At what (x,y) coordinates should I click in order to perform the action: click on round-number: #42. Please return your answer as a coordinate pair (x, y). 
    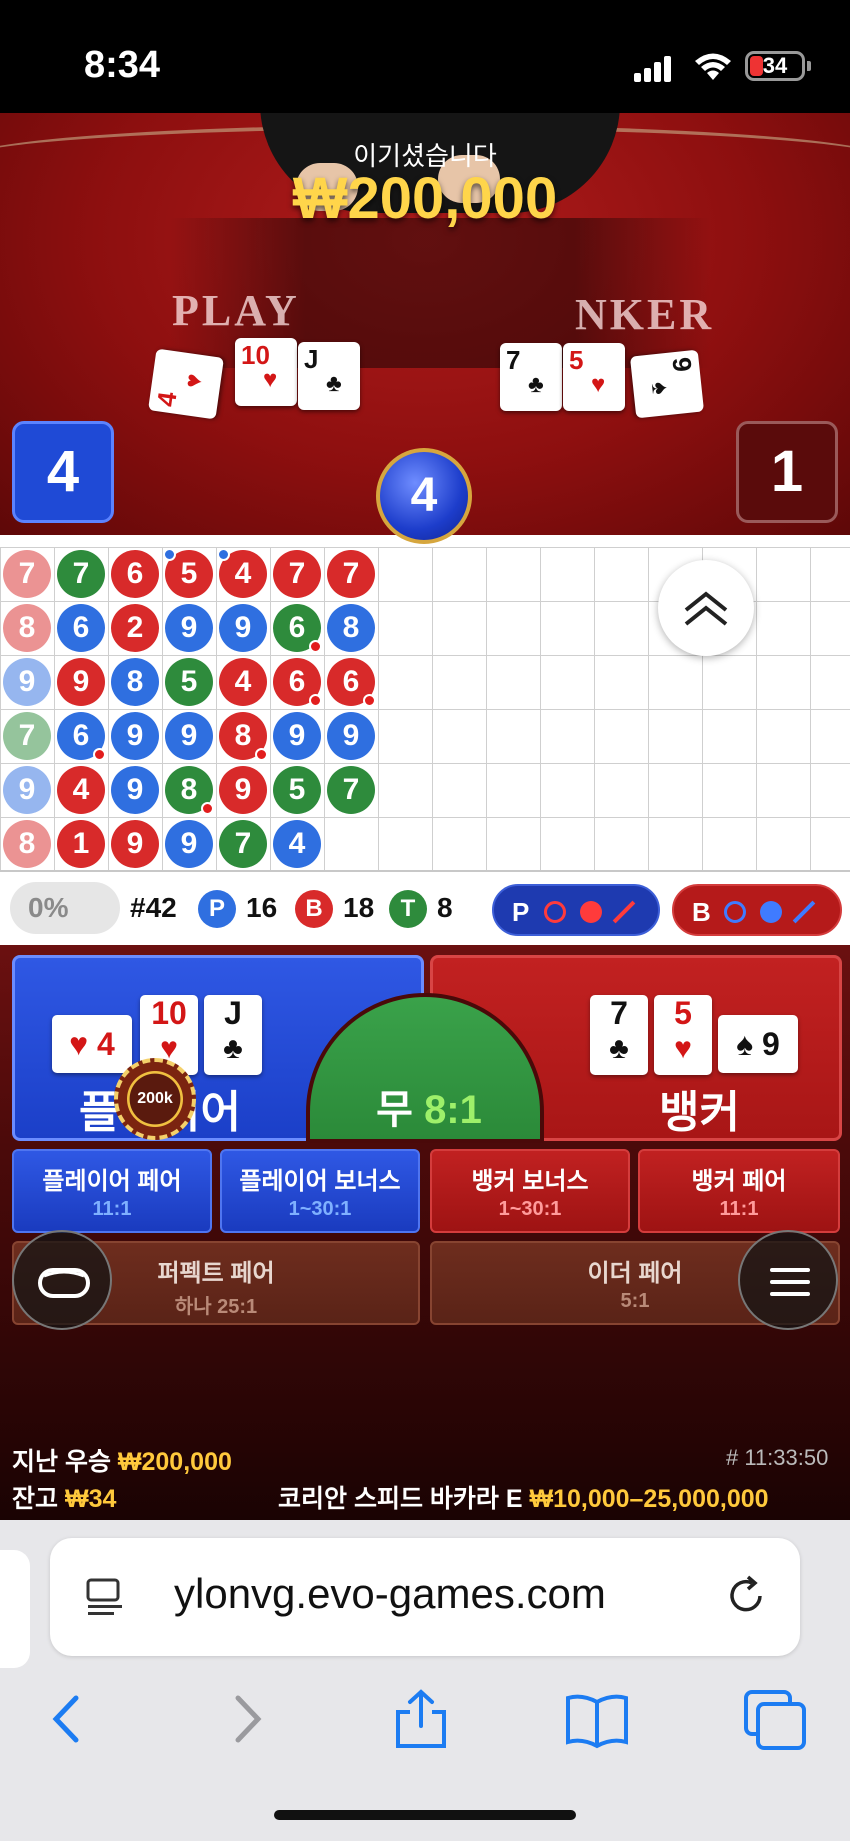
    Looking at the image, I should click on (153, 907).